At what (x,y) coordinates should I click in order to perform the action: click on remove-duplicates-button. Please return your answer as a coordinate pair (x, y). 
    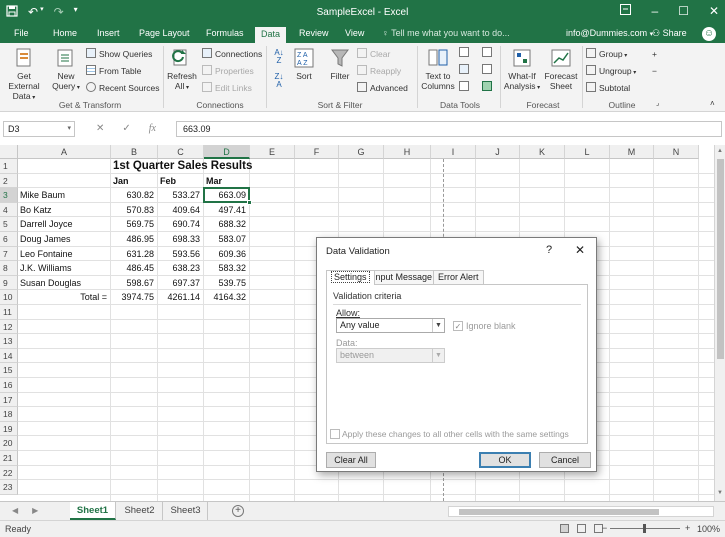
    Looking at the image, I should click on (465, 70).